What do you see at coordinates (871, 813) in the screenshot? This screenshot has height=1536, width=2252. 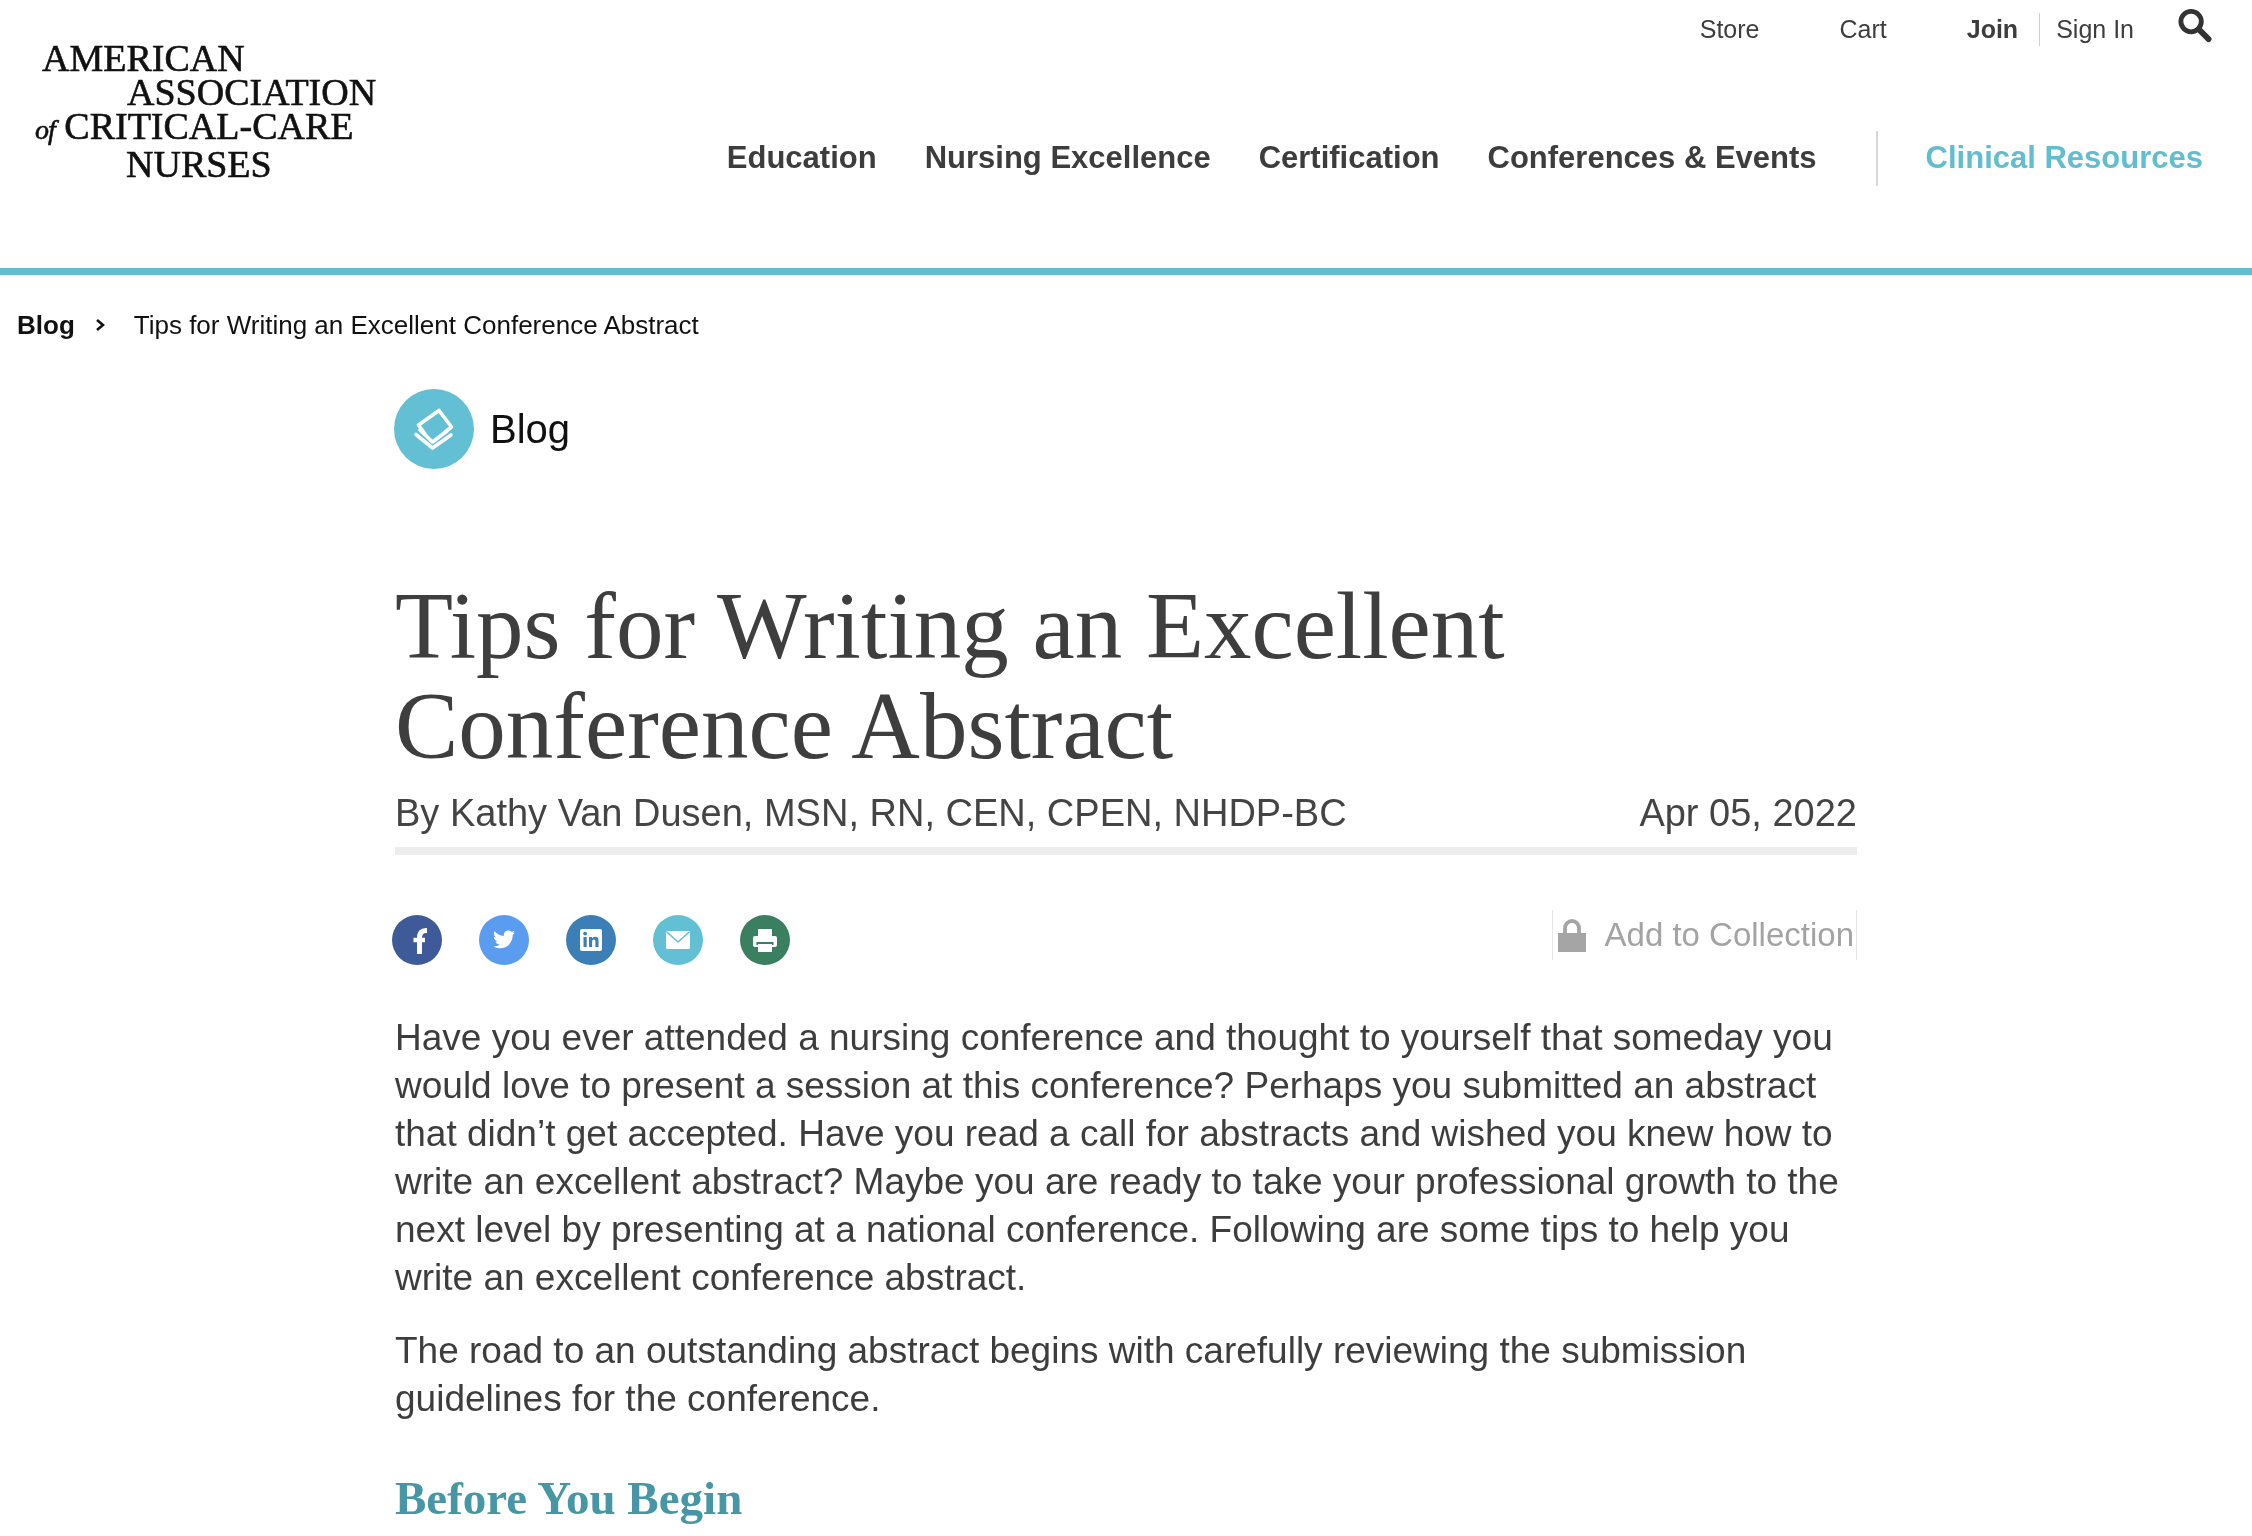 I see `author-byline: By Kathy Van Dusen, MSN, RN, CEN, CPEN, NHDP-BC` at bounding box center [871, 813].